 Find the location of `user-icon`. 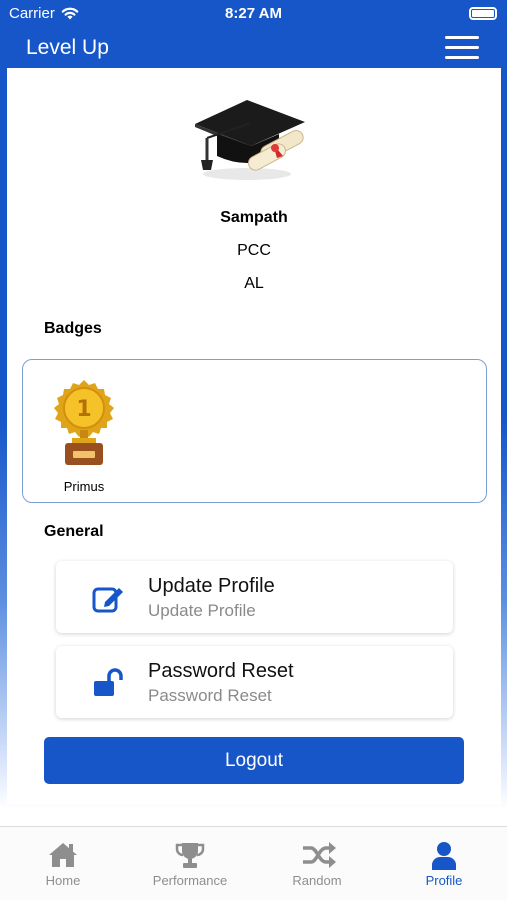

user-icon is located at coordinates (444, 856).